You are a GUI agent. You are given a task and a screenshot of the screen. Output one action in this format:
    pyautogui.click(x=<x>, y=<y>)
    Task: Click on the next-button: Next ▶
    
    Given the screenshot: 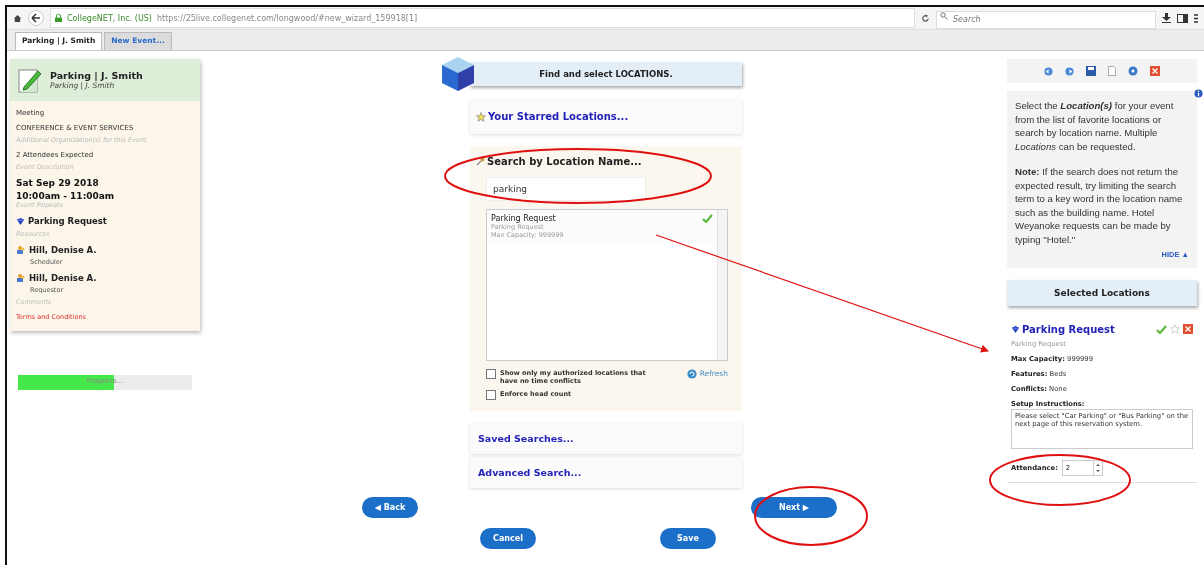 What is the action you would take?
    pyautogui.click(x=794, y=507)
    